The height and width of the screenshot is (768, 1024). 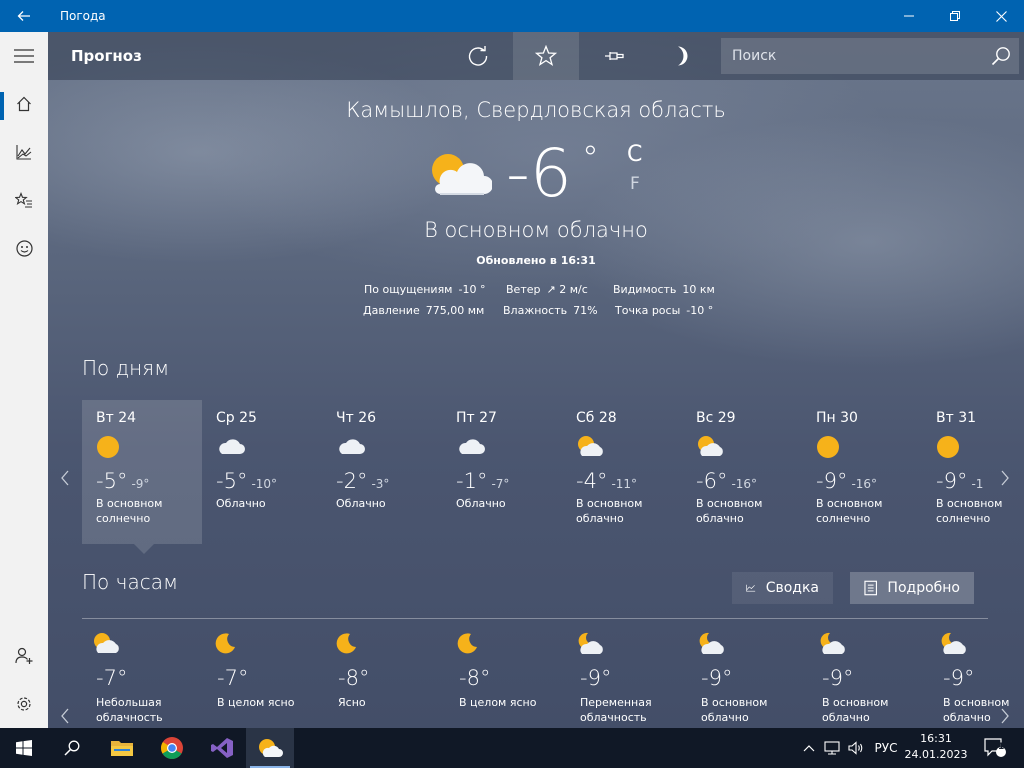 I want to click on volume-button, so click(x=856, y=748).